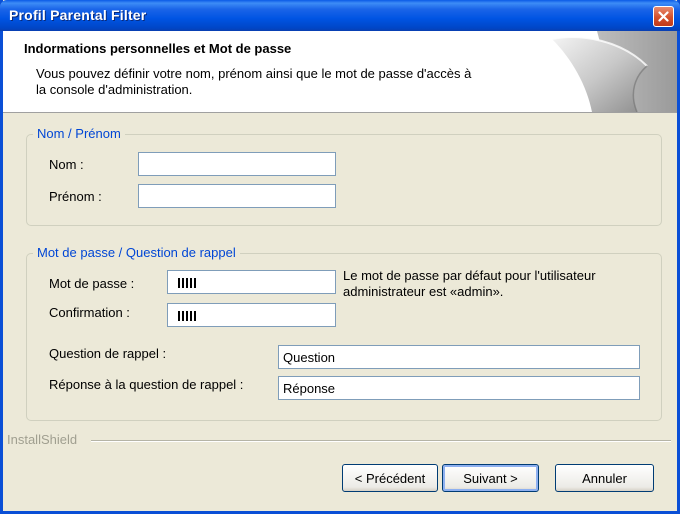  I want to click on answer-label: Réponse à la question de rappel :, so click(146, 384).